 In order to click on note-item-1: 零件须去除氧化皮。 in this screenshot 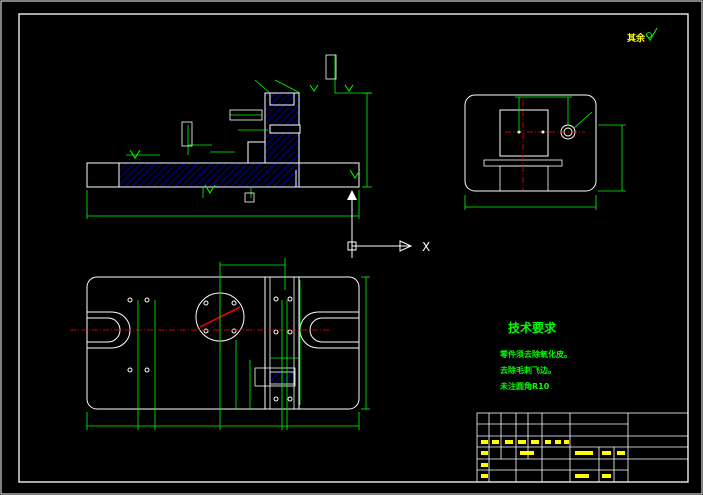, I will do `click(535, 354)`.